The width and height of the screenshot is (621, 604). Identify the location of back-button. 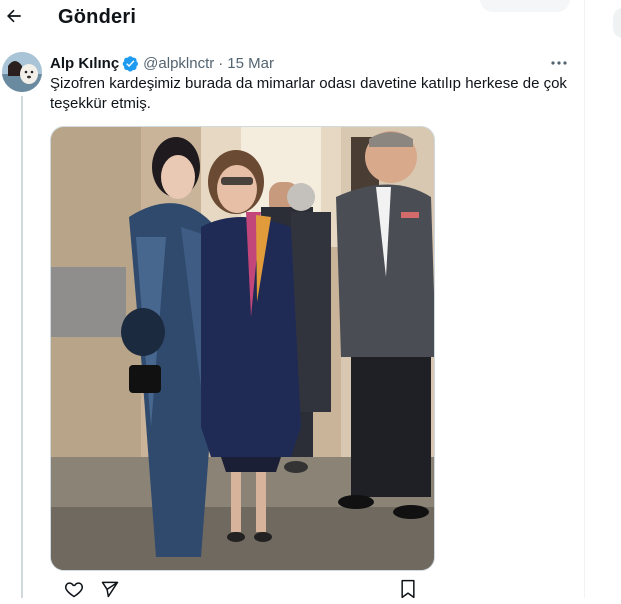
(14, 18).